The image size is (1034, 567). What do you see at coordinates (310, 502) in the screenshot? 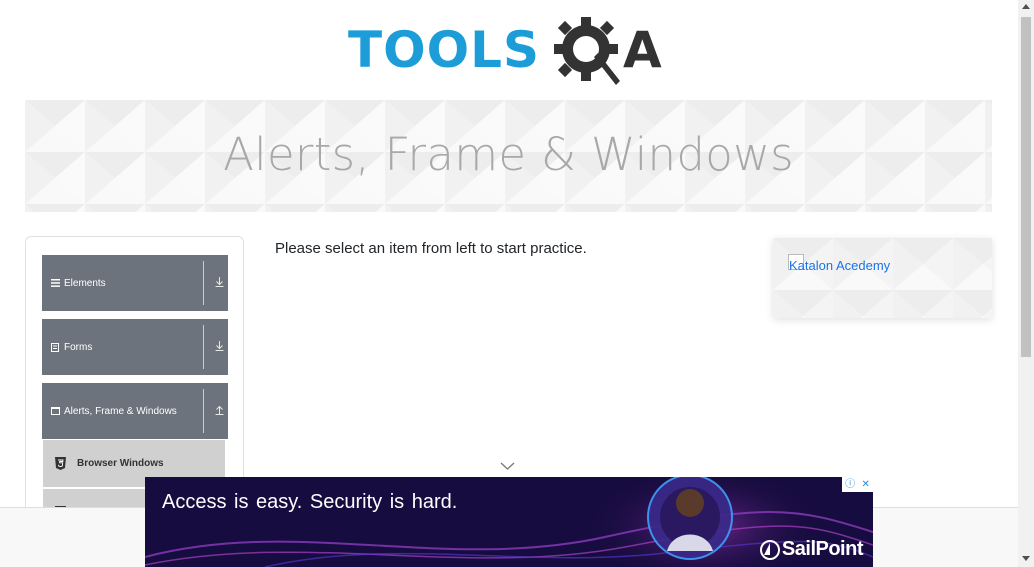
I see `ad-headline: Access is easy. Security is hard.` at bounding box center [310, 502].